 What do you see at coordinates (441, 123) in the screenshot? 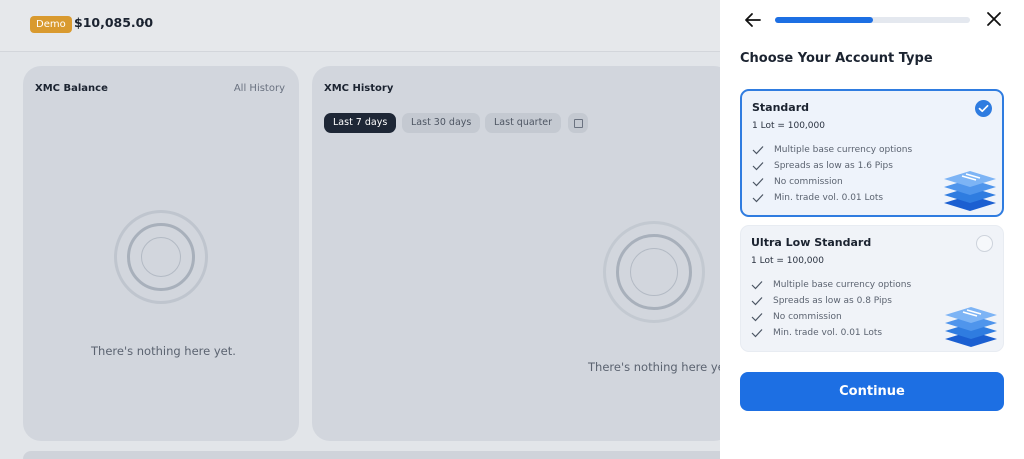
I see `filter-last-30-days: Last 30 days` at bounding box center [441, 123].